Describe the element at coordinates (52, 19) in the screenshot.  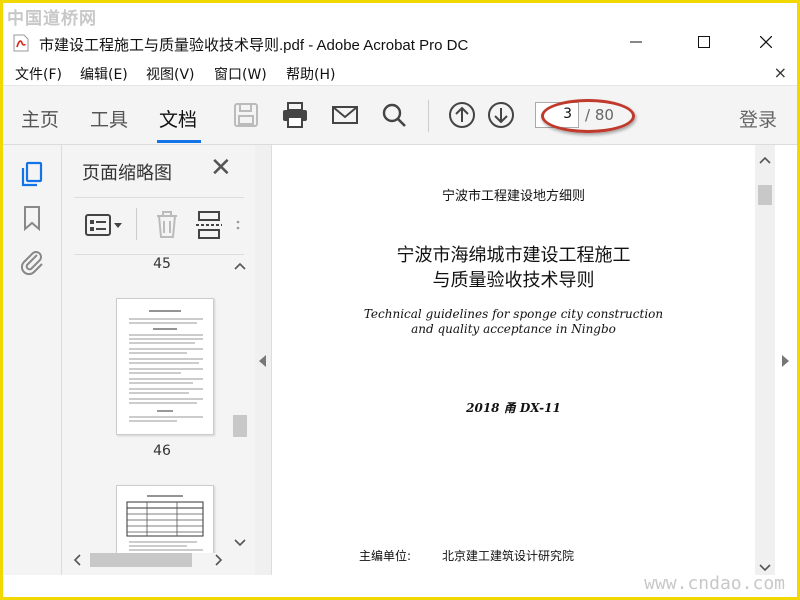
I see `watermark-top: 中国道桥网` at that location.